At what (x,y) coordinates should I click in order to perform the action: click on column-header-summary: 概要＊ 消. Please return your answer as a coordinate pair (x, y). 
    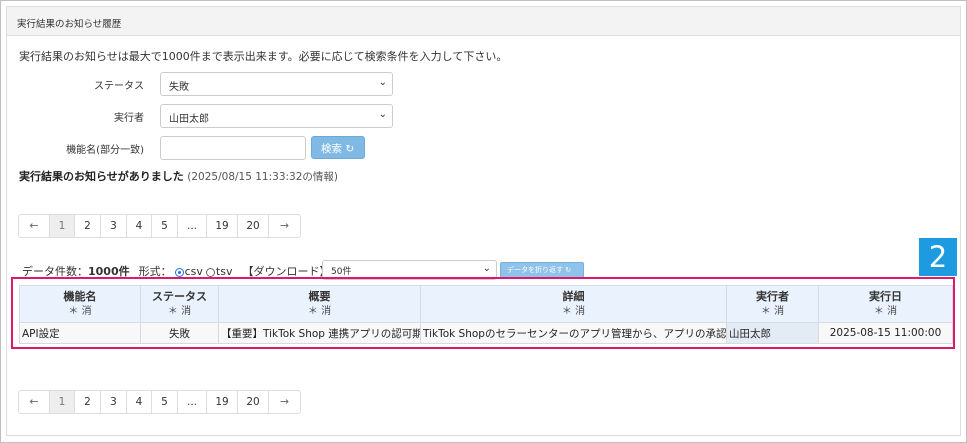
    Looking at the image, I should click on (319, 304).